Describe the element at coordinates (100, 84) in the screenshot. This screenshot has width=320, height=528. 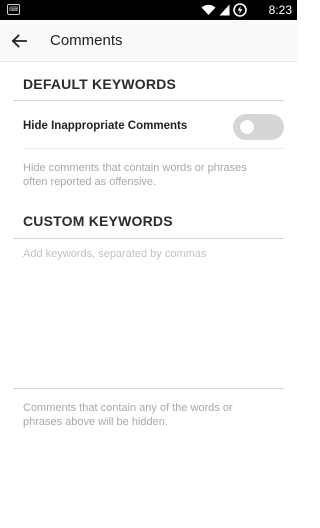
I see `default-keywords-header-label: DEFAULT KEYWORDS` at that location.